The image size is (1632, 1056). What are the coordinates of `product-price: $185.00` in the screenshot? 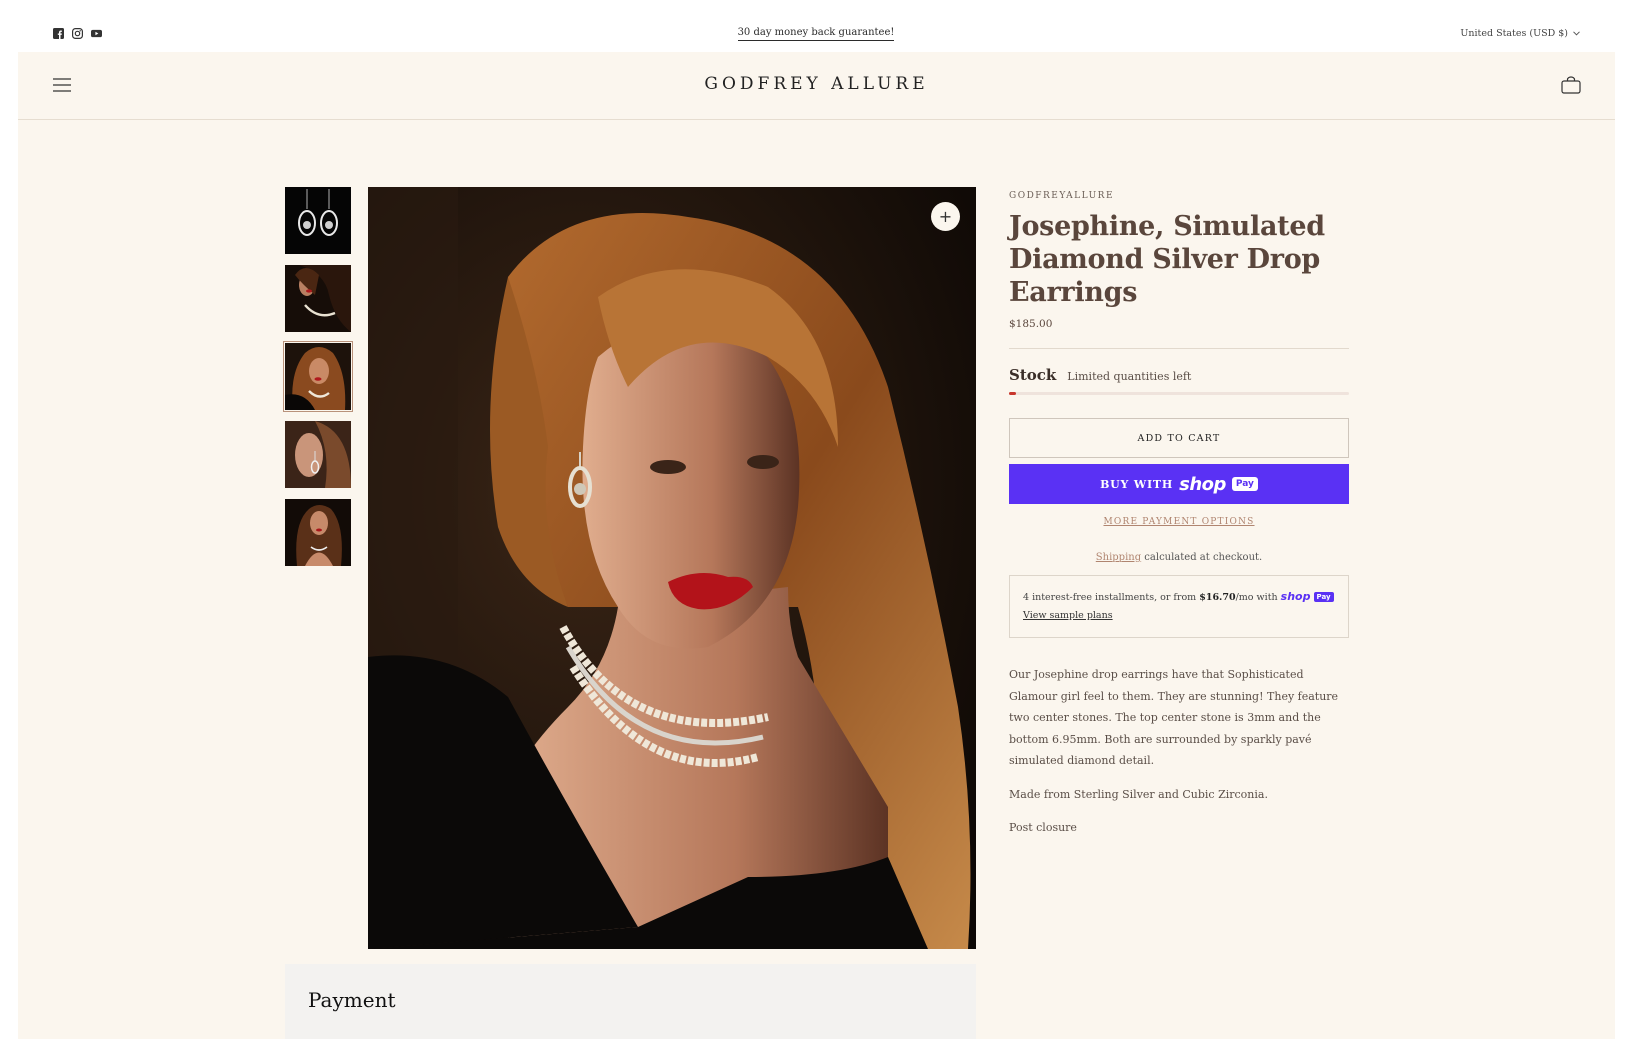 It's located at (1031, 324).